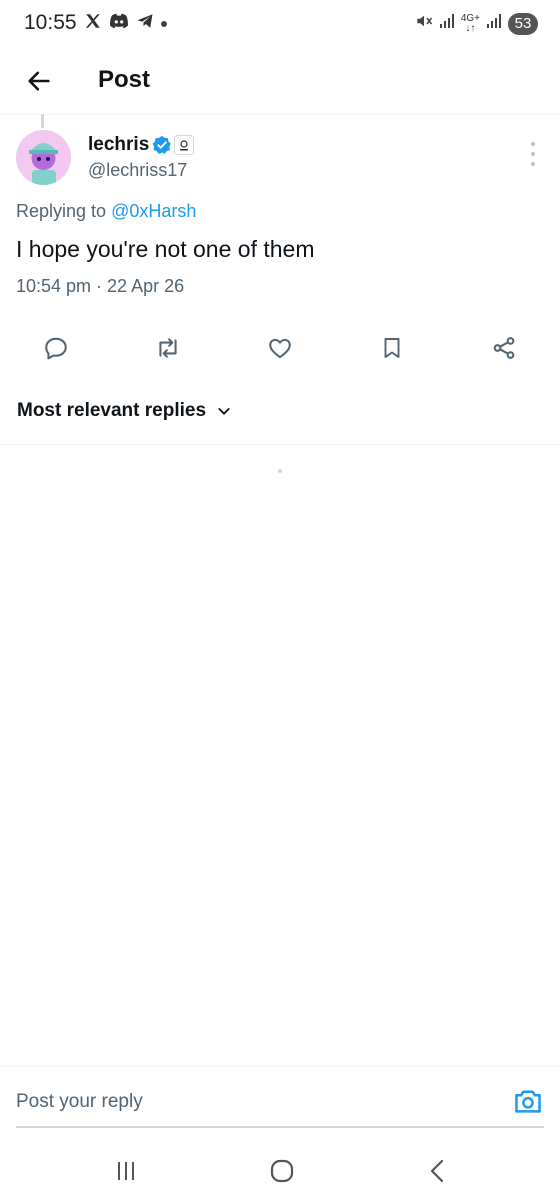  Describe the element at coordinates (118, 145) in the screenshot. I see `display-name: lechris` at that location.